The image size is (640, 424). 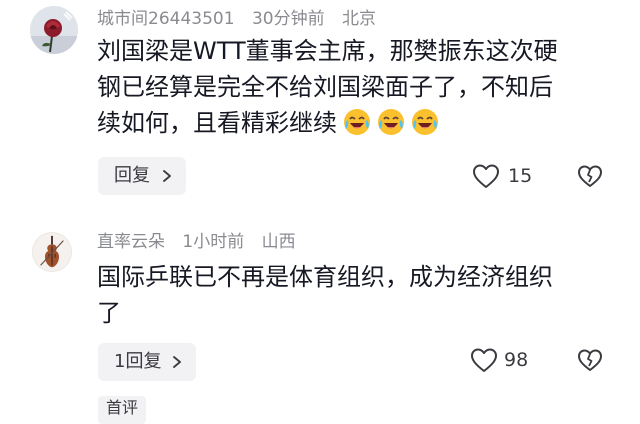 I want to click on comment-meta: 直率云朵 1小时前 山西, so click(x=202, y=242).